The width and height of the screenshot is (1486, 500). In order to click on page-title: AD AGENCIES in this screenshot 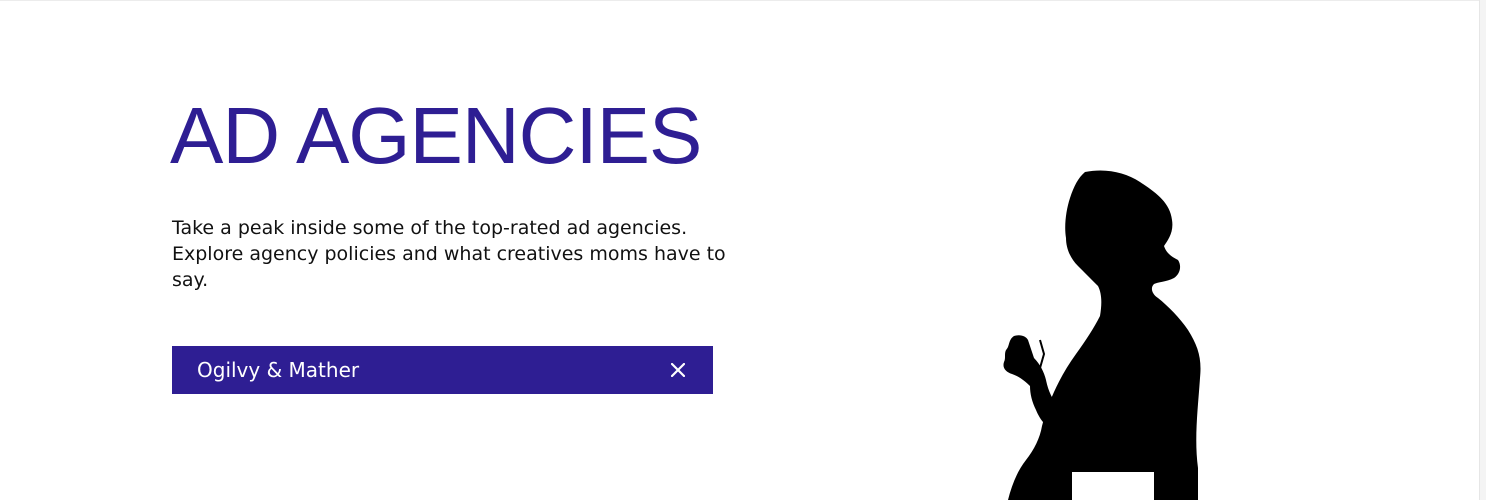, I will do `click(436, 135)`.